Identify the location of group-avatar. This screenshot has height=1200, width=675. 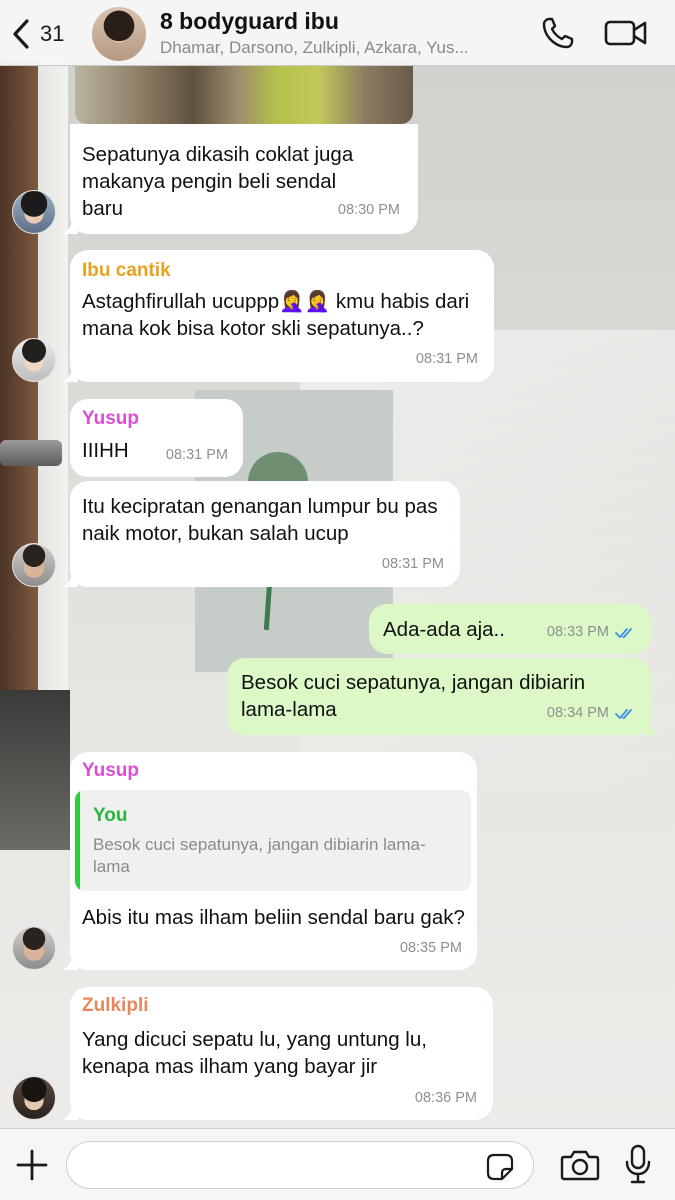
(119, 34).